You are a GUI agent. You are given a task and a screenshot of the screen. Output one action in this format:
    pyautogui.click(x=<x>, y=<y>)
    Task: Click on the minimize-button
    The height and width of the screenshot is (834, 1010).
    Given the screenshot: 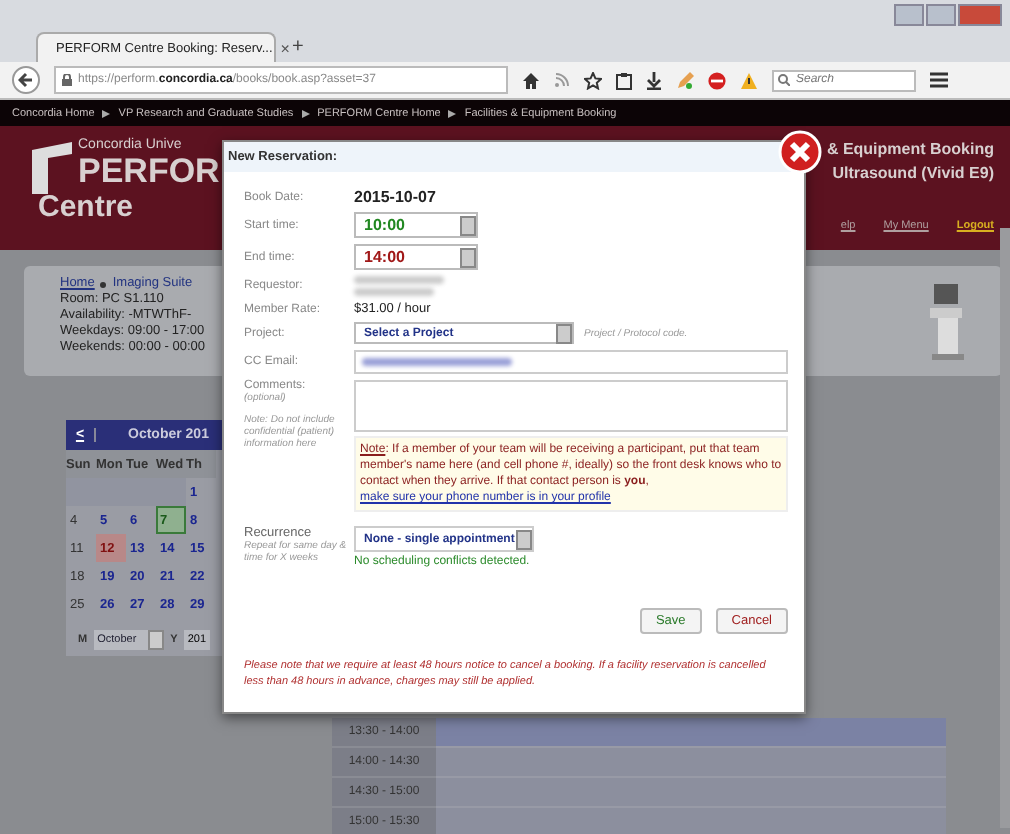 What is the action you would take?
    pyautogui.click(x=909, y=15)
    